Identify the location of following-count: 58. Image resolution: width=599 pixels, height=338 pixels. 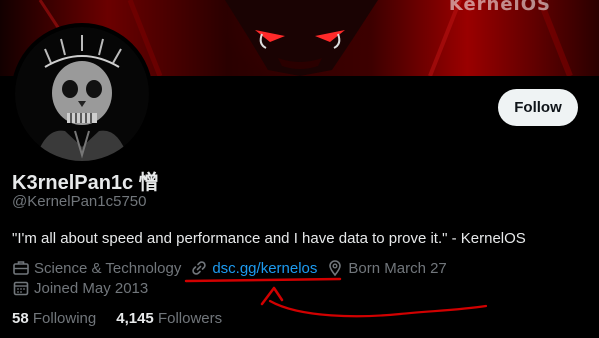
(20, 318).